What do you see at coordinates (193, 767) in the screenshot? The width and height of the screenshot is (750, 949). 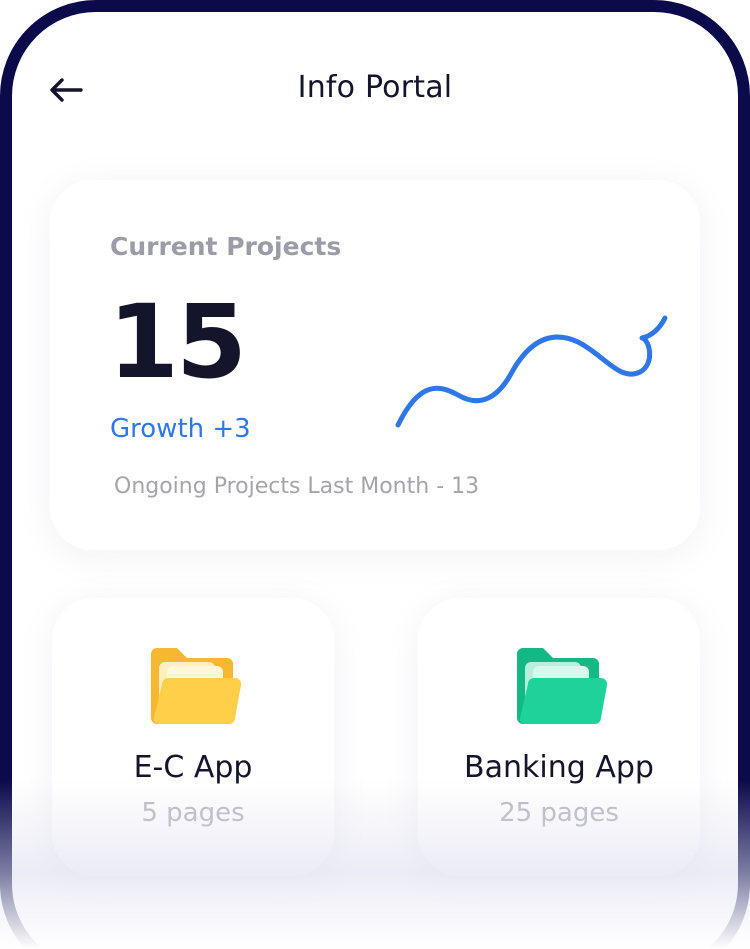 I see `folder-name: E-C App` at bounding box center [193, 767].